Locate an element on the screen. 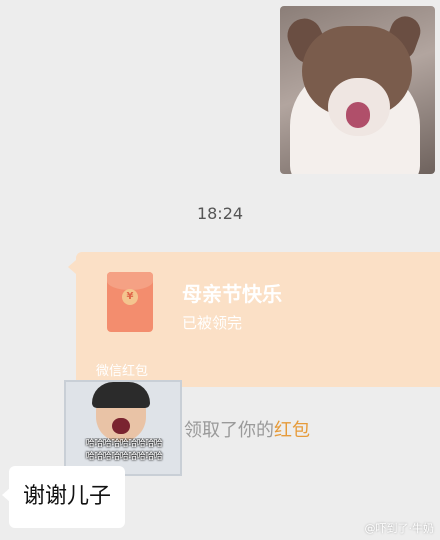 Image resolution: width=440 pixels, height=540 pixels. rabbit-image-message is located at coordinates (357, 90).